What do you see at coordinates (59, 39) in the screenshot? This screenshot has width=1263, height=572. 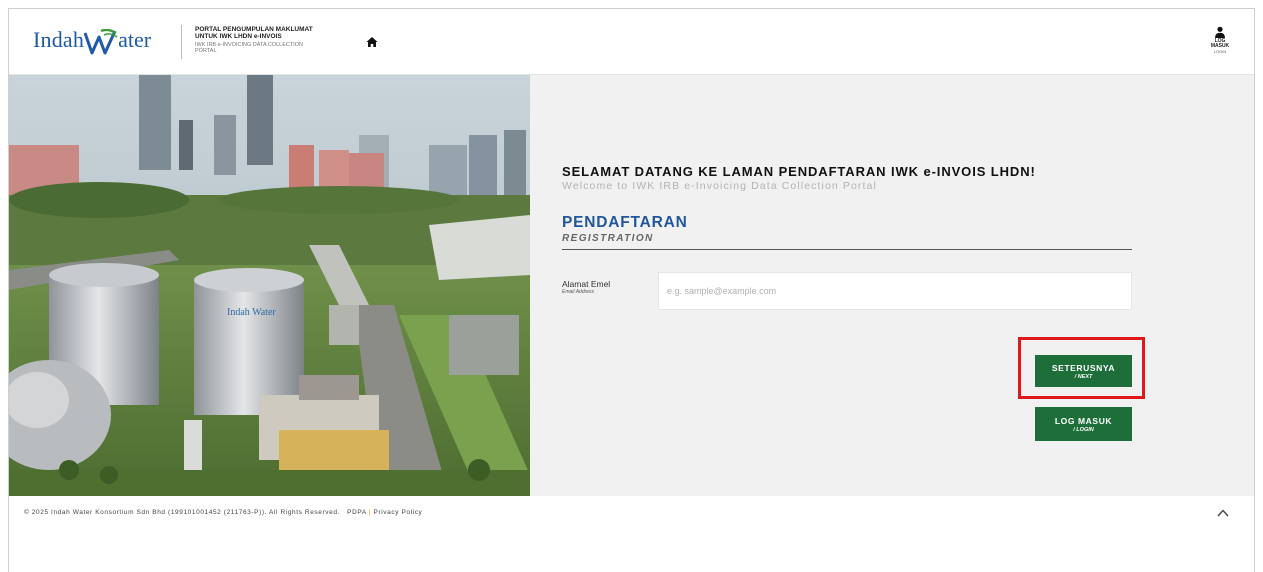 I see `logo-text-indah: Indah` at bounding box center [59, 39].